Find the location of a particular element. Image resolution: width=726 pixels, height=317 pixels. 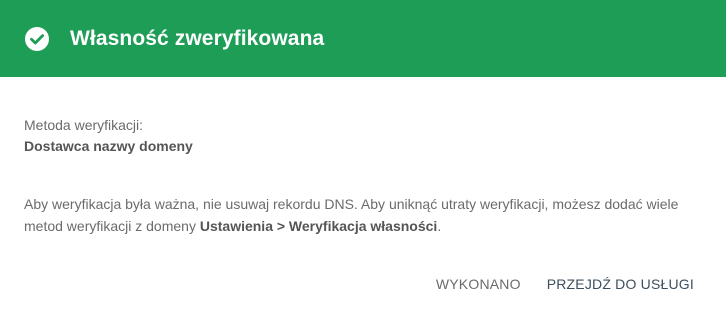

method-label: Metoda weryfikacji: is located at coordinates (84, 125).